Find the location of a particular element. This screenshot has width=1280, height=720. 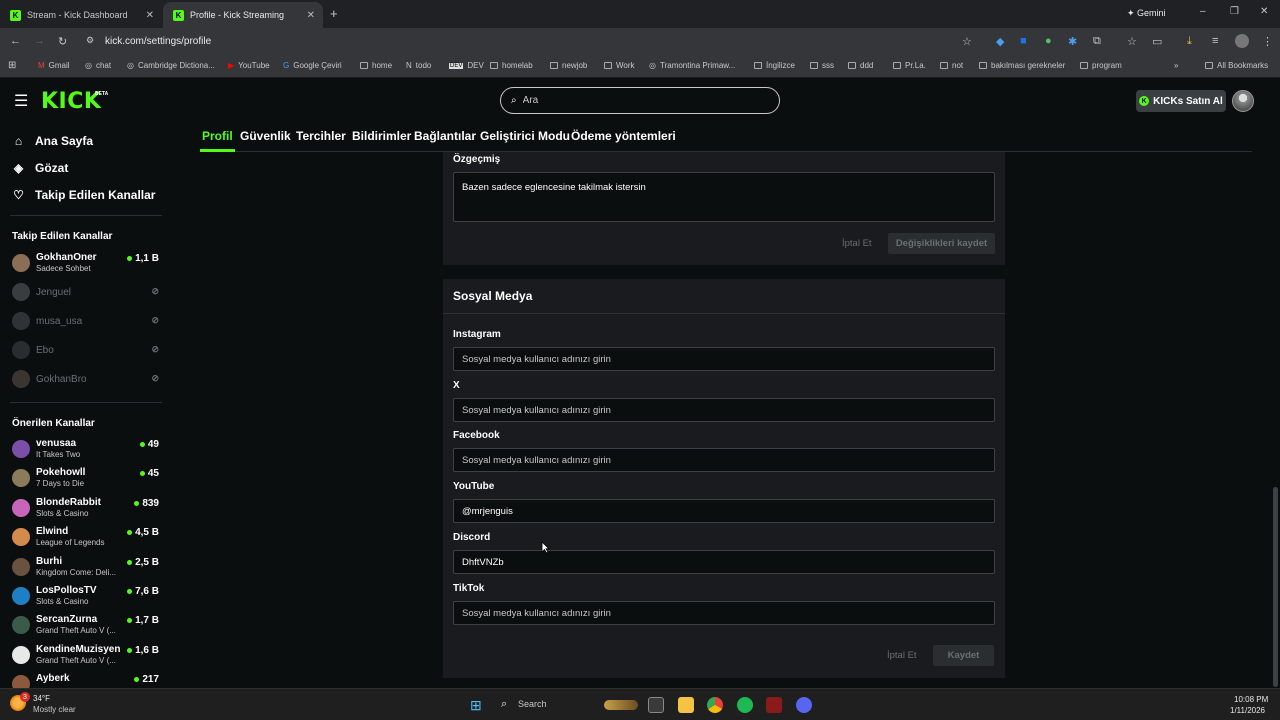

tab-profile: Profil is located at coordinates (217, 136).